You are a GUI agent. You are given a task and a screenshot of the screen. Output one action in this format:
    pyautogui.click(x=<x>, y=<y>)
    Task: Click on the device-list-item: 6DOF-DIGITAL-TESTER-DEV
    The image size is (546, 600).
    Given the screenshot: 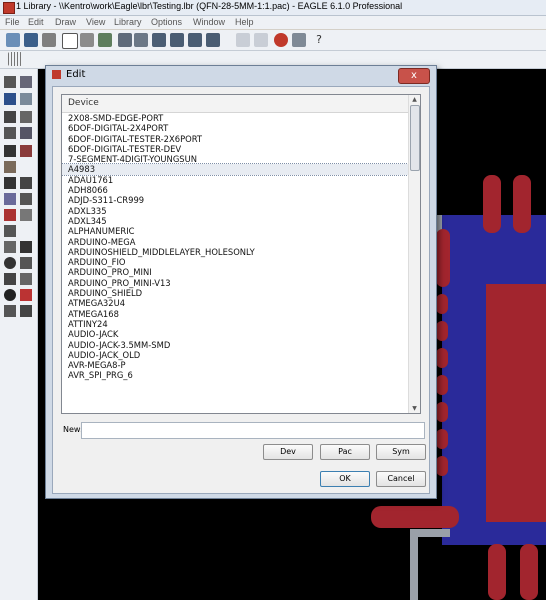 What is the action you would take?
    pyautogui.click(x=235, y=149)
    